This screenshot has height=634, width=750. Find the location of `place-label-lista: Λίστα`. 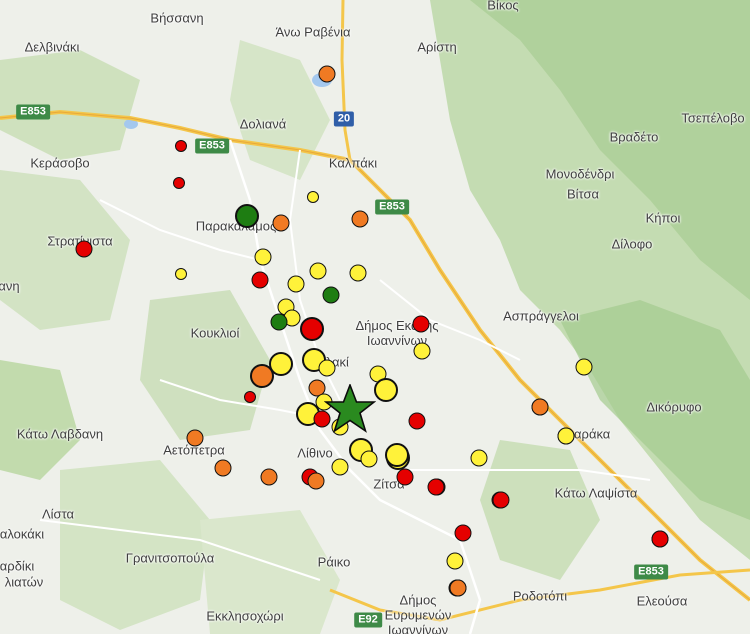

place-label-lista: Λίστα is located at coordinates (58, 514).